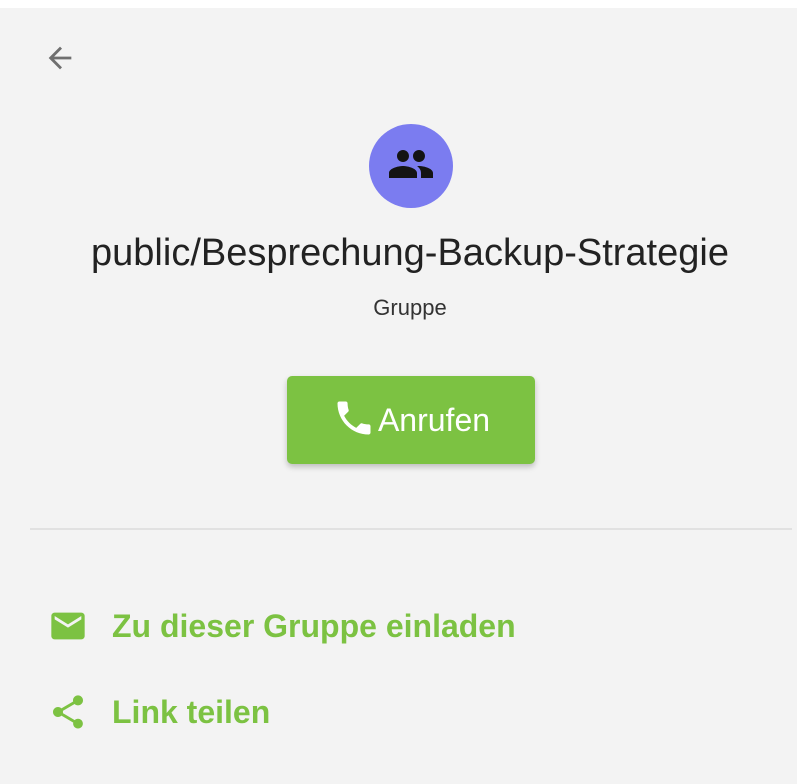 The width and height of the screenshot is (803, 784). I want to click on avatar, so click(411, 166).